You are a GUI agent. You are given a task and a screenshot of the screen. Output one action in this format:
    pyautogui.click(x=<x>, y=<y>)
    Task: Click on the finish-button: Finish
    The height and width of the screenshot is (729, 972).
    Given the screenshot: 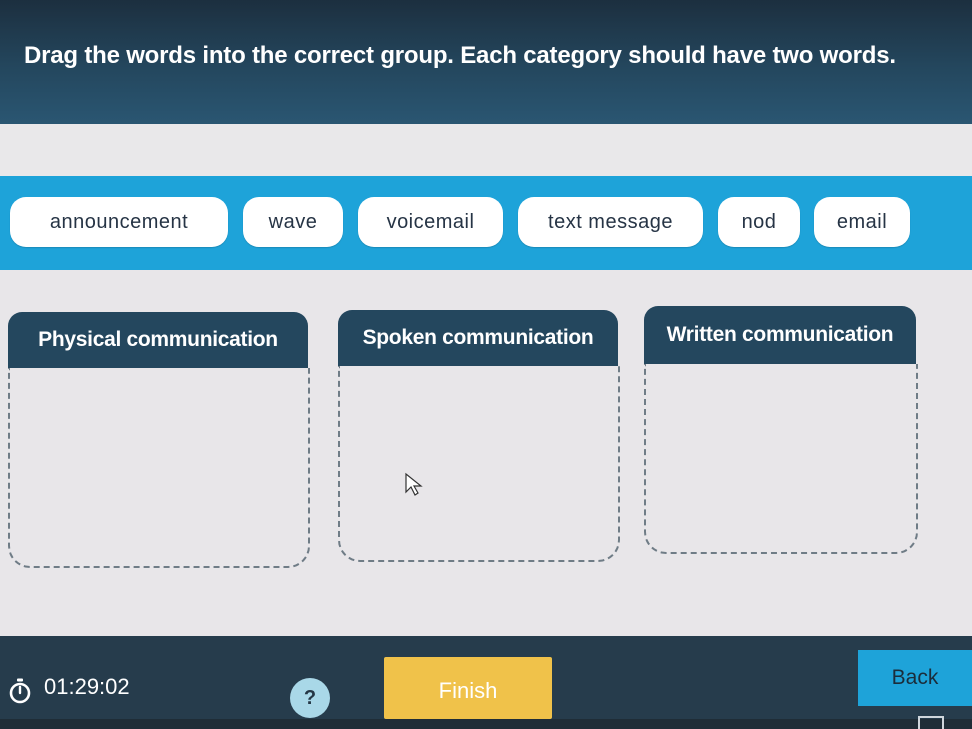 What is the action you would take?
    pyautogui.click(x=468, y=688)
    